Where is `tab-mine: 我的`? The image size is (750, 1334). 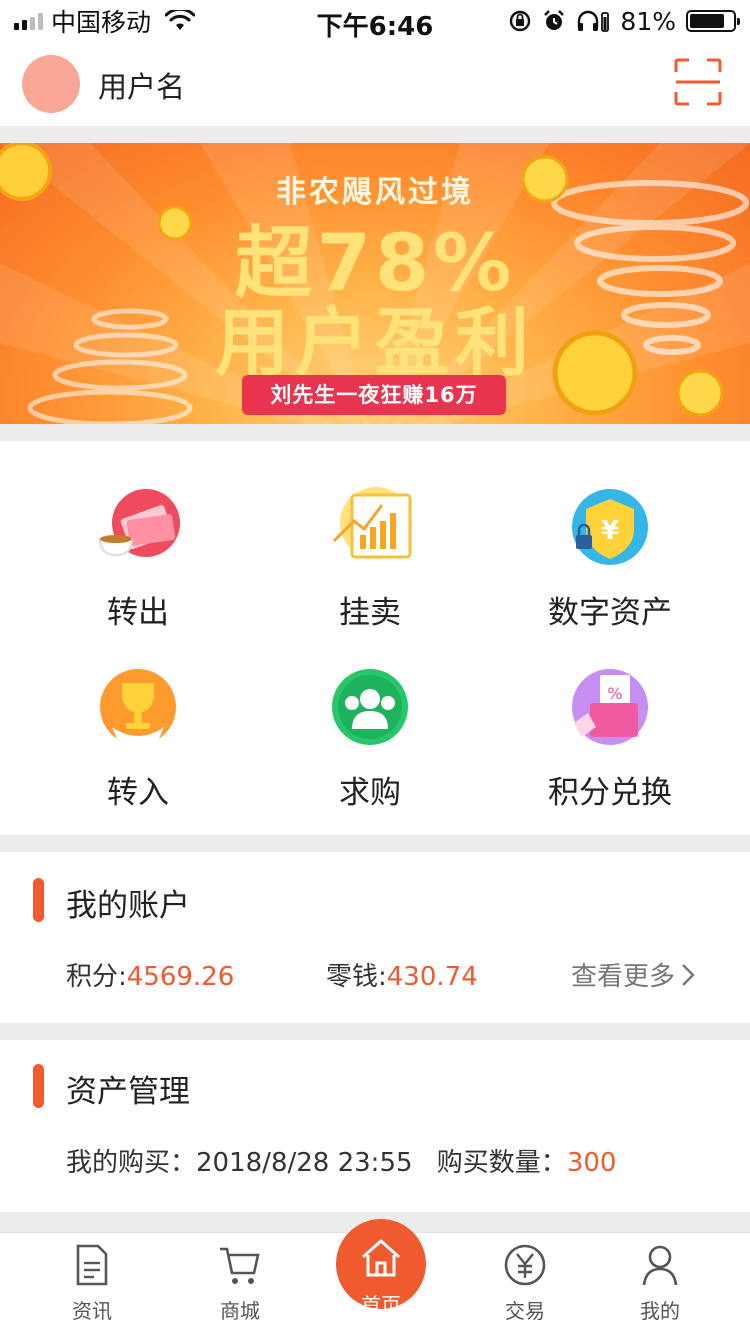
tab-mine: 我的 is located at coordinates (660, 1283).